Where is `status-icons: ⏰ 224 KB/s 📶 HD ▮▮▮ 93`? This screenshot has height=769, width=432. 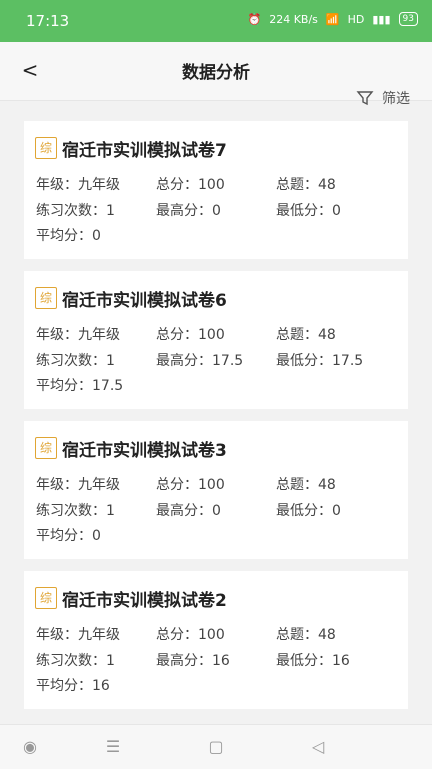 status-icons: ⏰ 224 KB/s 📶 HD ▮▮▮ 93 is located at coordinates (333, 19).